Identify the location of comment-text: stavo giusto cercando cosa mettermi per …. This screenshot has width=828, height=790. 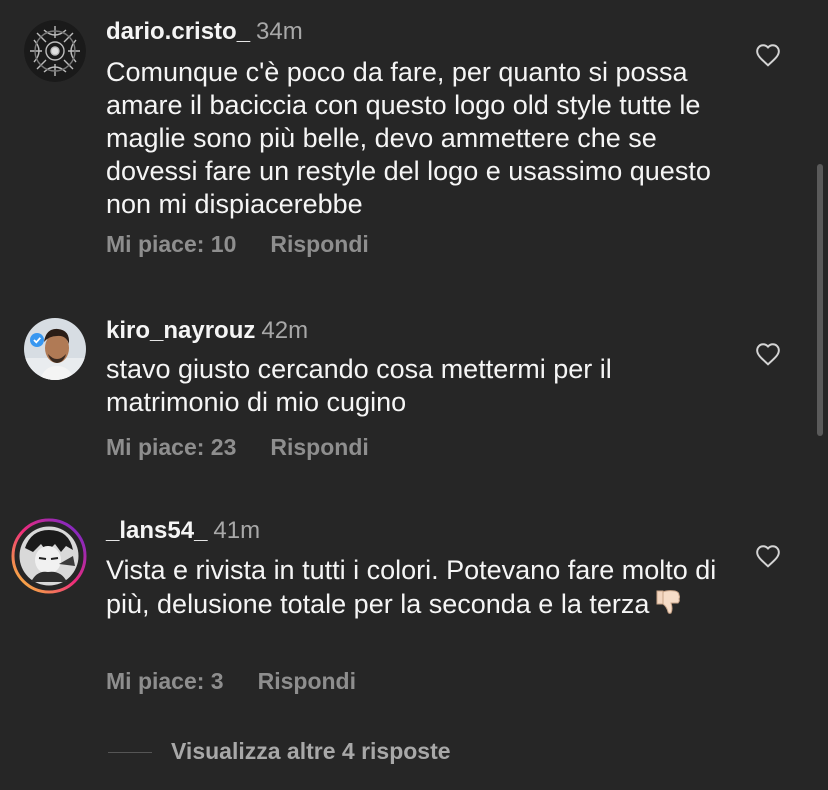
(359, 385).